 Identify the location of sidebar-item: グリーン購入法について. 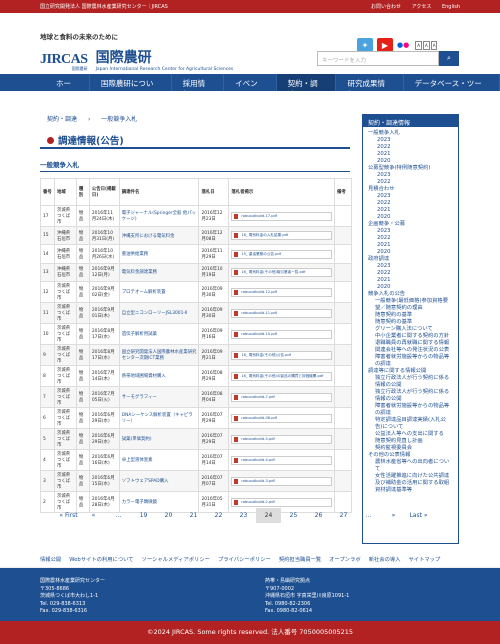
(410, 329).